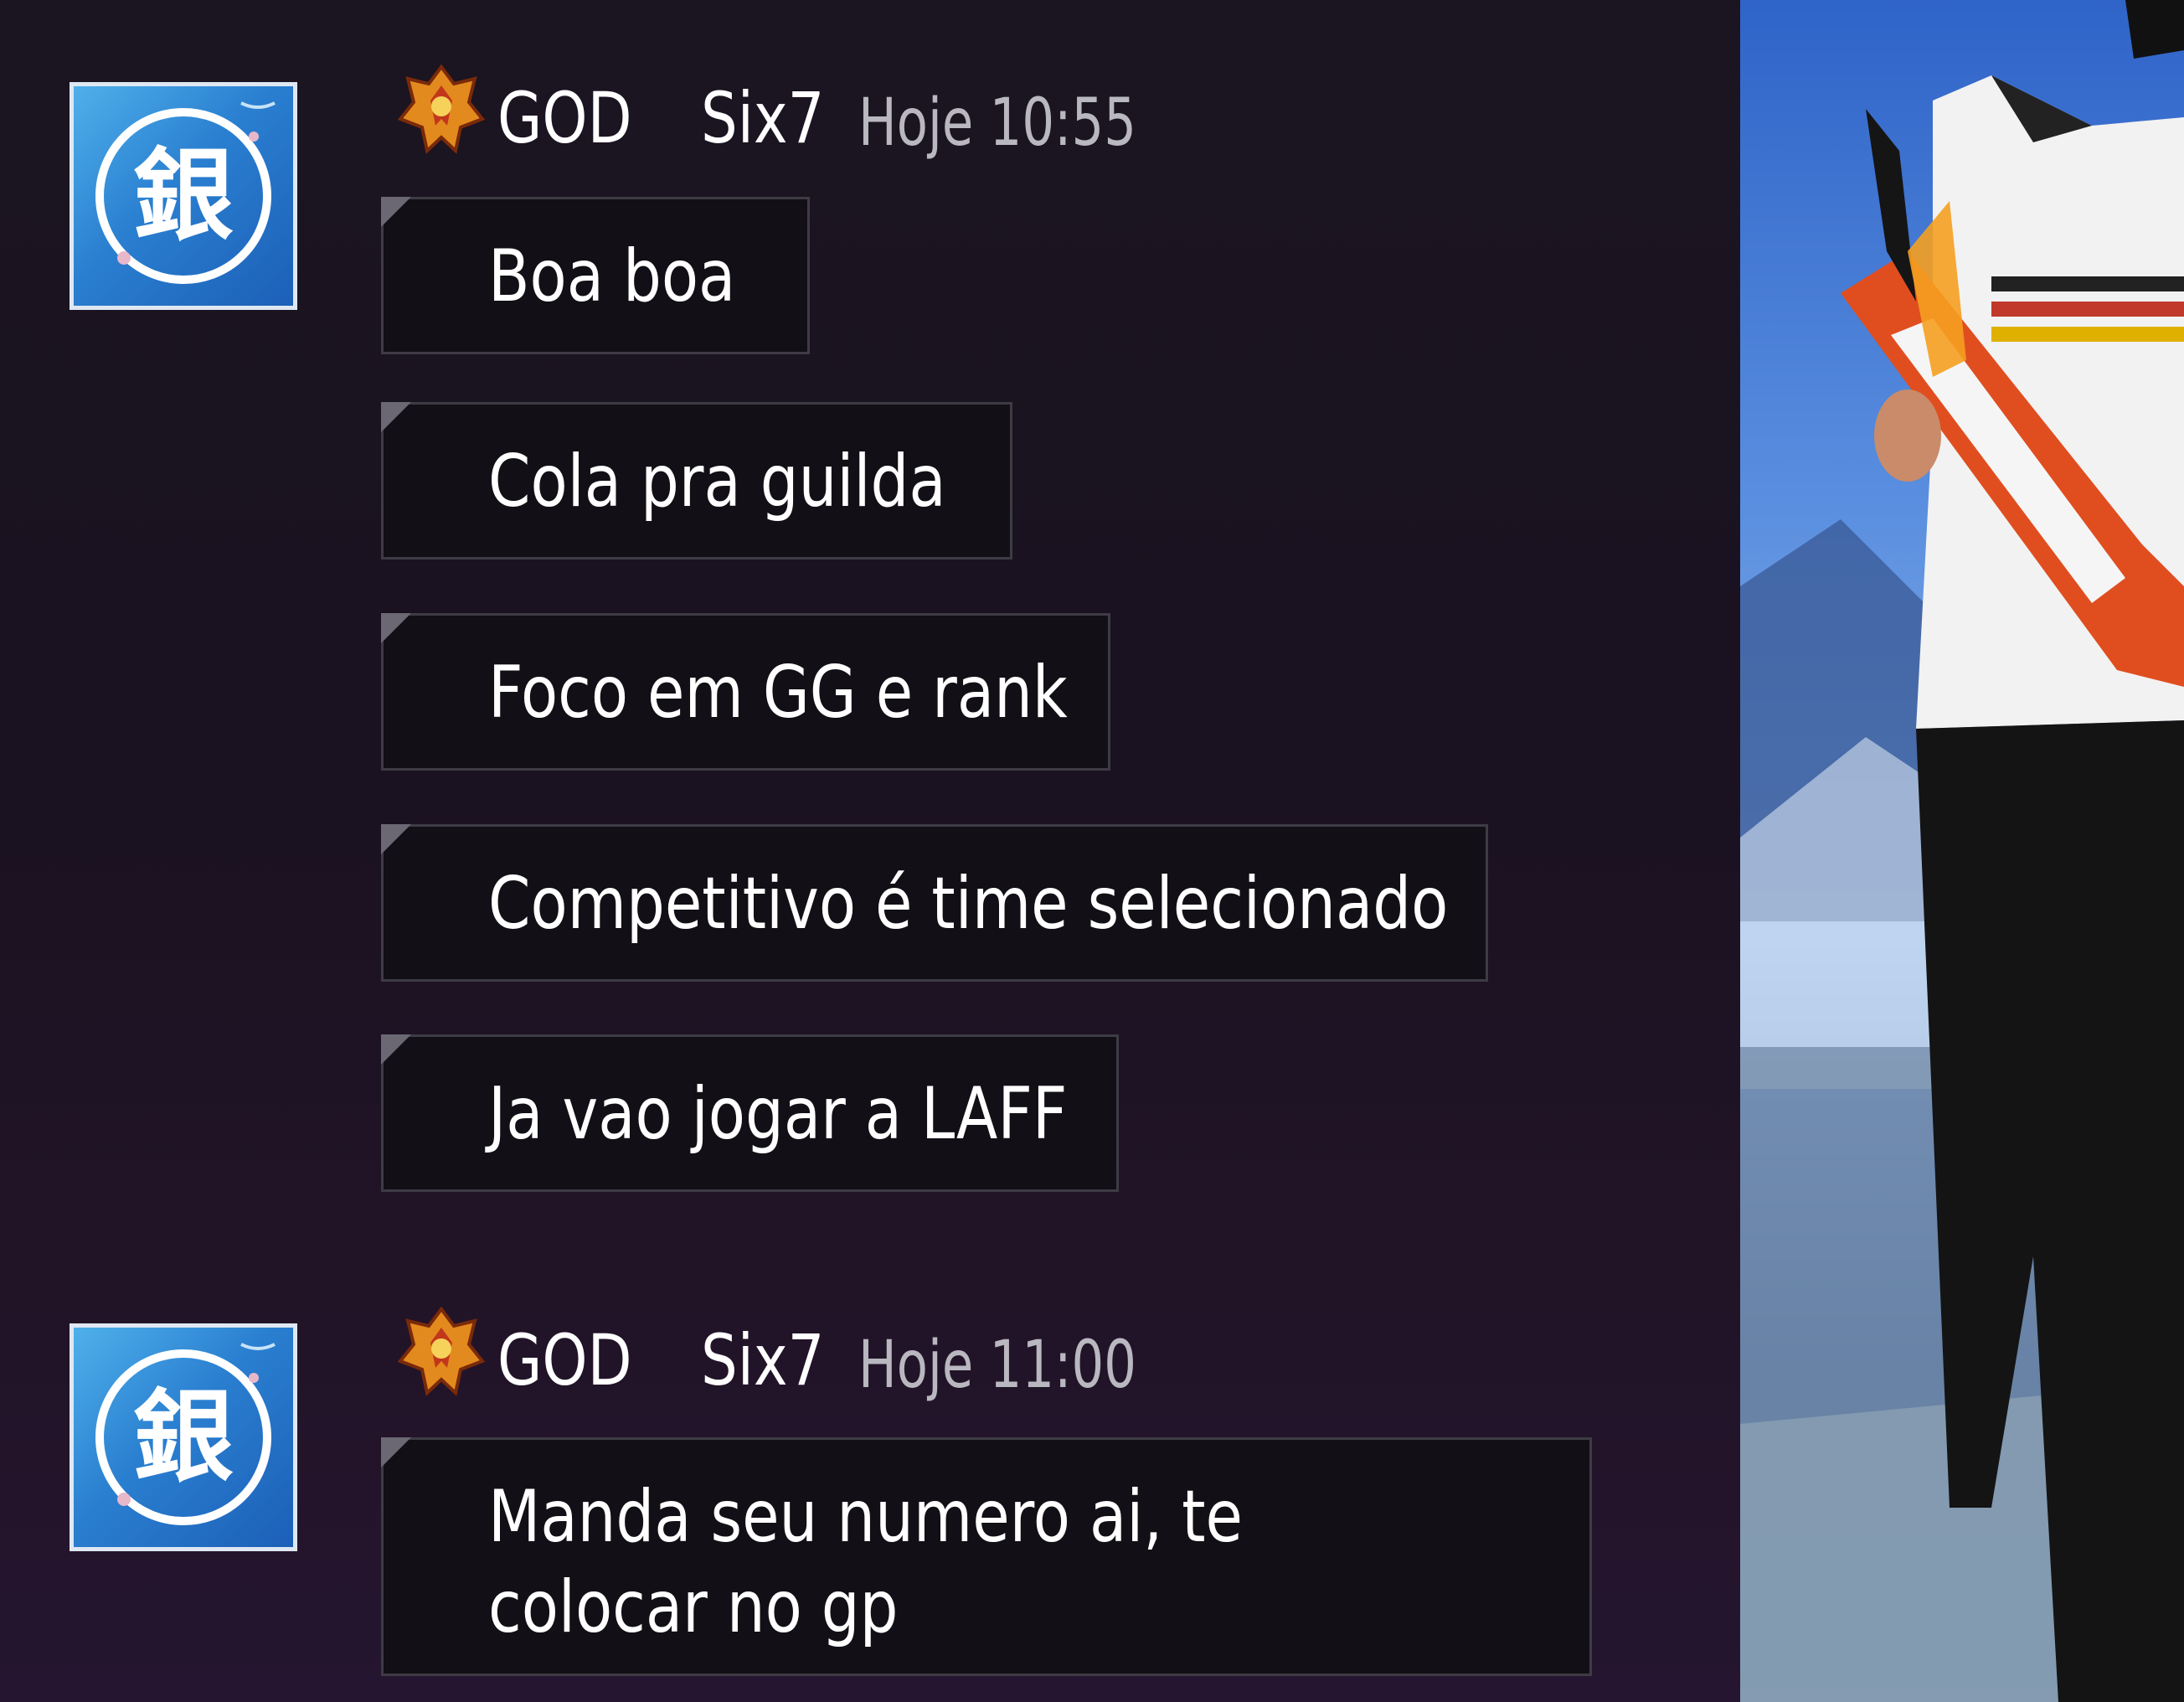 Image resolution: width=2184 pixels, height=1702 pixels. I want to click on message-bubble: Foco em GG e rank, so click(745, 692).